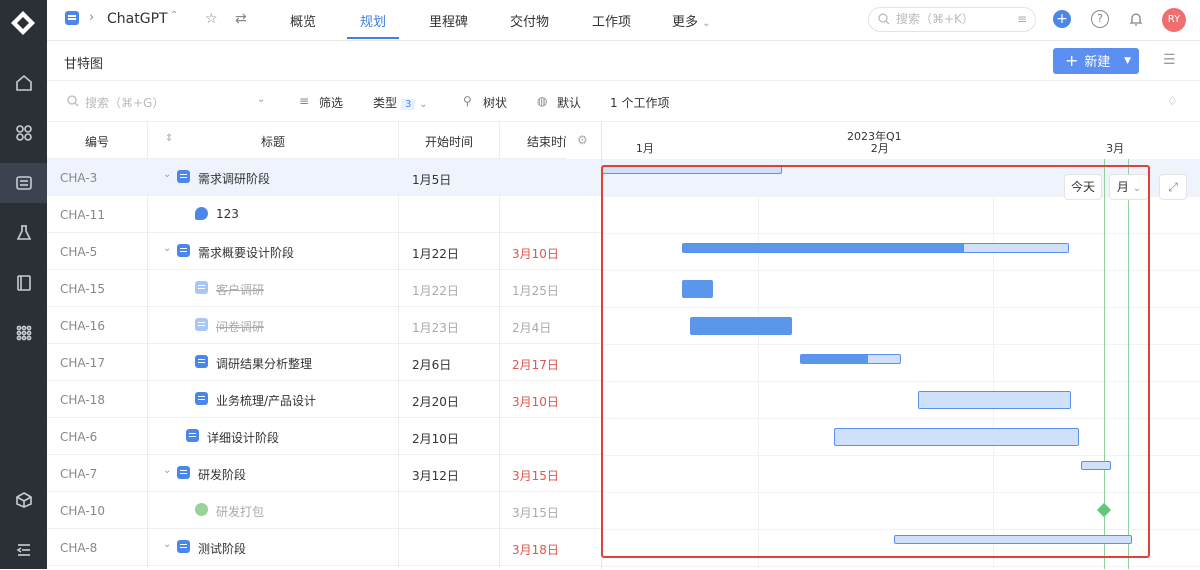  I want to click on row-id: CHA-7, so click(79, 474).